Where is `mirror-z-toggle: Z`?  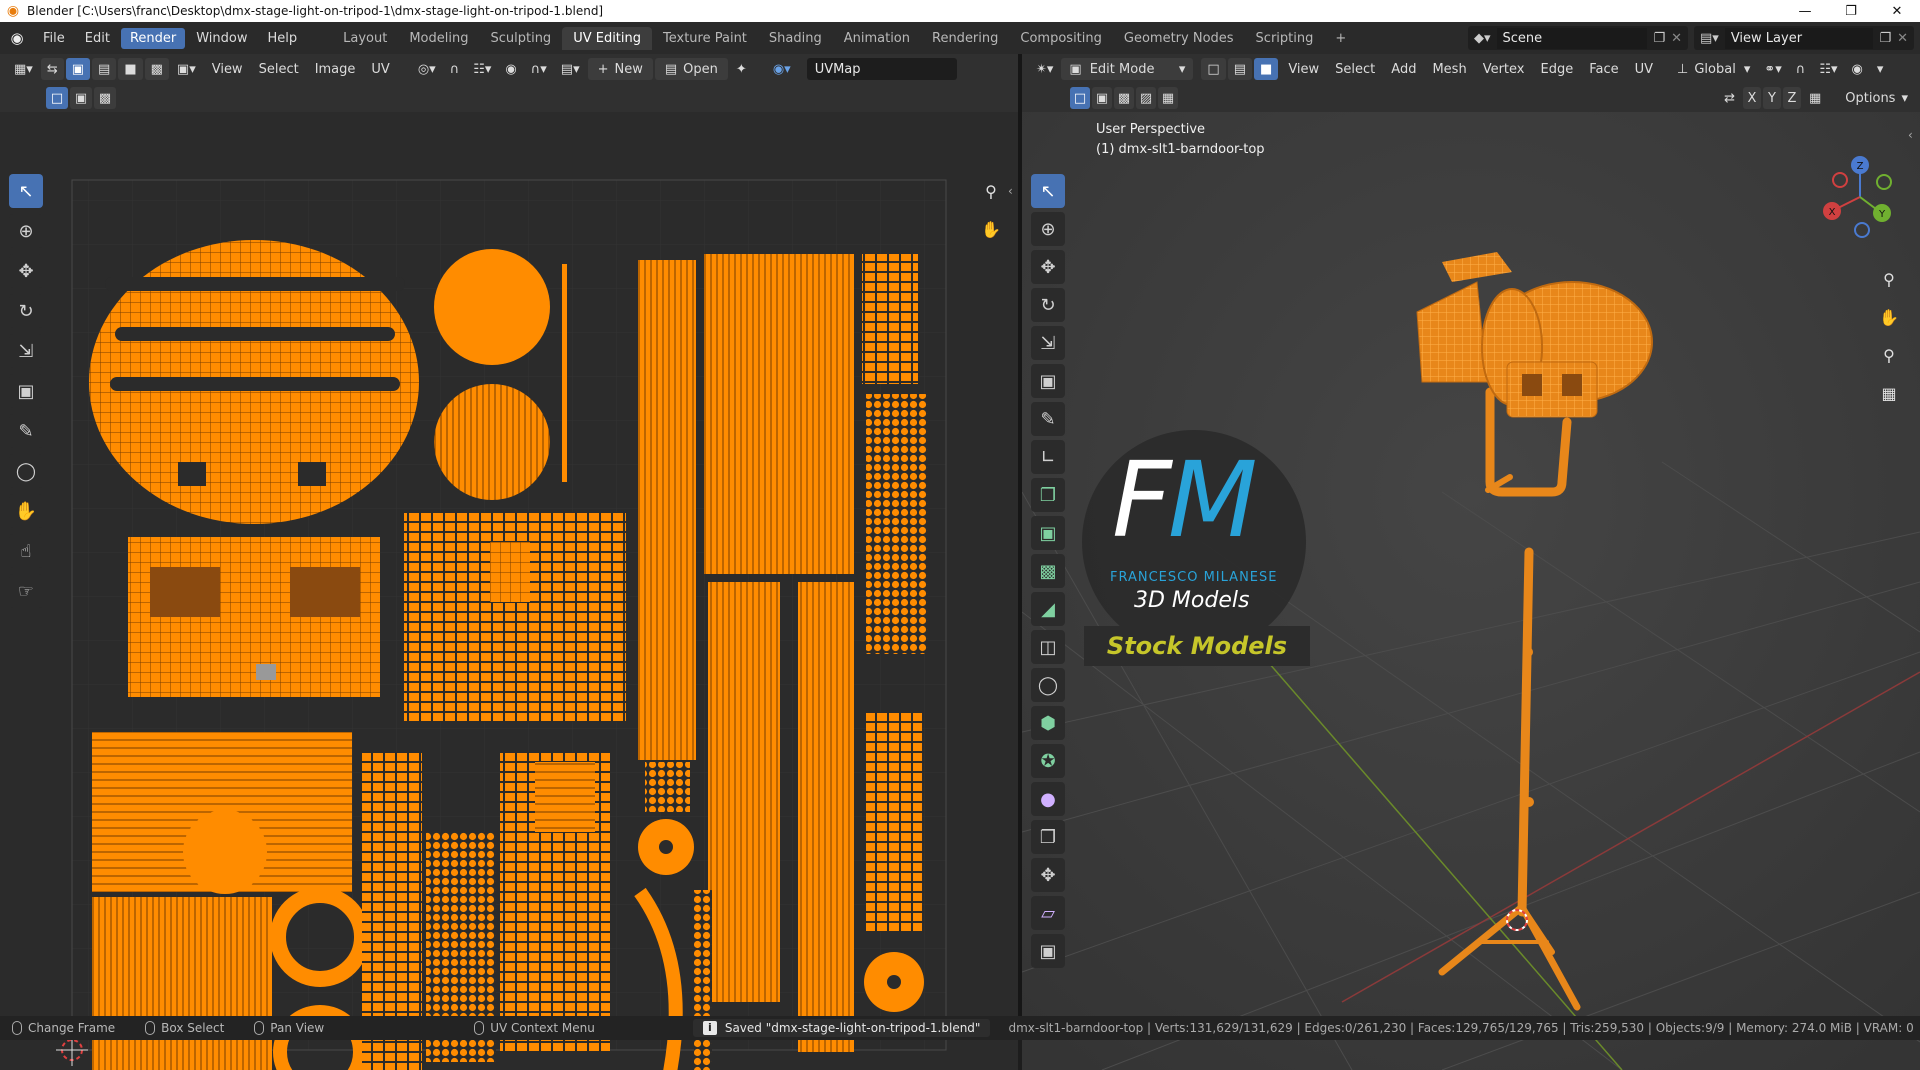 mirror-z-toggle: Z is located at coordinates (1792, 98).